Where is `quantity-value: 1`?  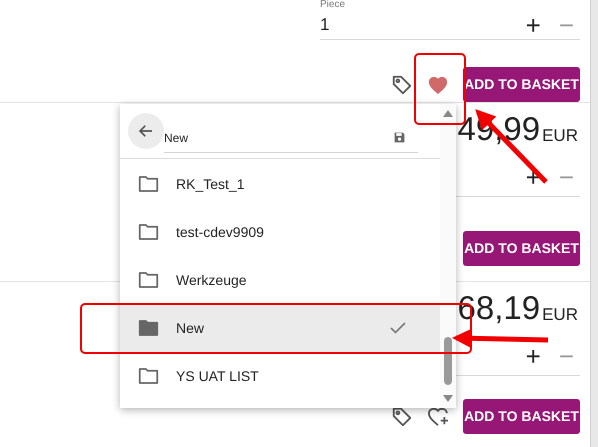
quantity-value: 1 is located at coordinates (325, 25).